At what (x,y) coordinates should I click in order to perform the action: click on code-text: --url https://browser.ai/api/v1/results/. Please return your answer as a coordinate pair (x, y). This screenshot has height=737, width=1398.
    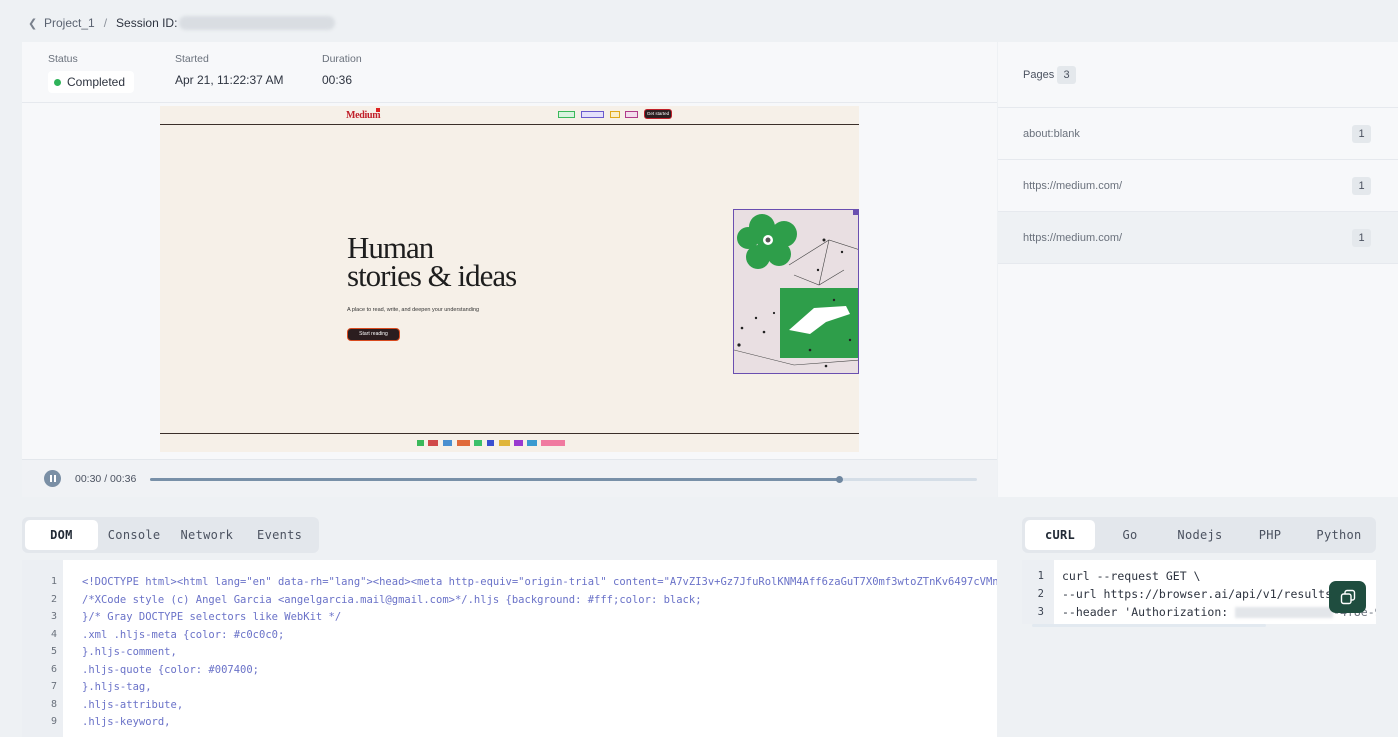
    Looking at the image, I should click on (1200, 594).